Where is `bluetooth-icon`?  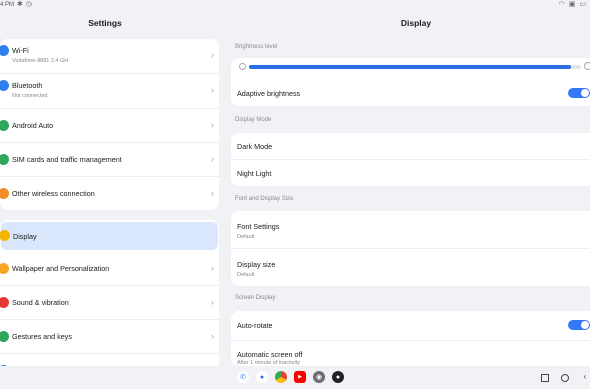 bluetooth-icon is located at coordinates (4, 85).